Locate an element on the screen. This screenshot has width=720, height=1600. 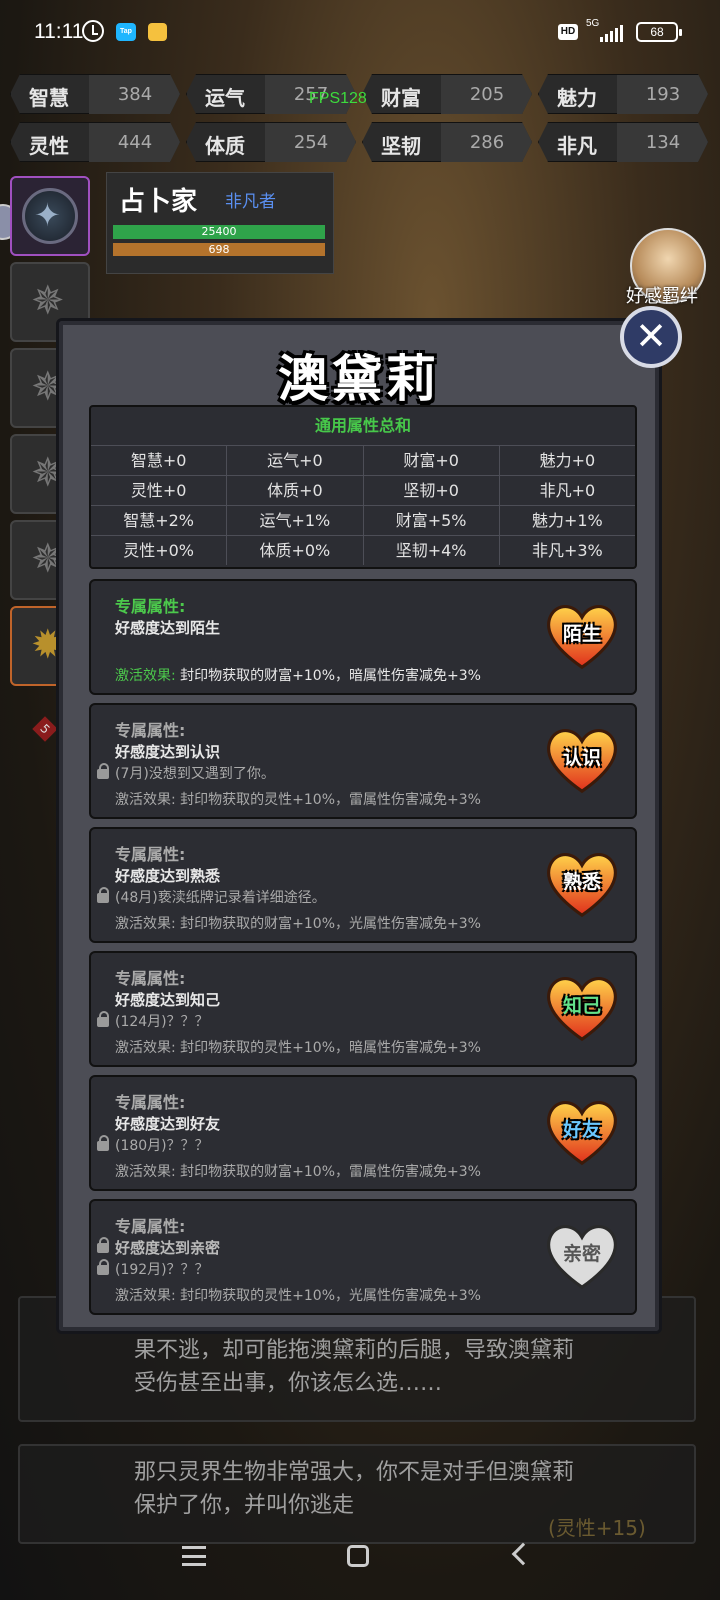
attribute-cell: 体质+0 is located at coordinates (294, 490).